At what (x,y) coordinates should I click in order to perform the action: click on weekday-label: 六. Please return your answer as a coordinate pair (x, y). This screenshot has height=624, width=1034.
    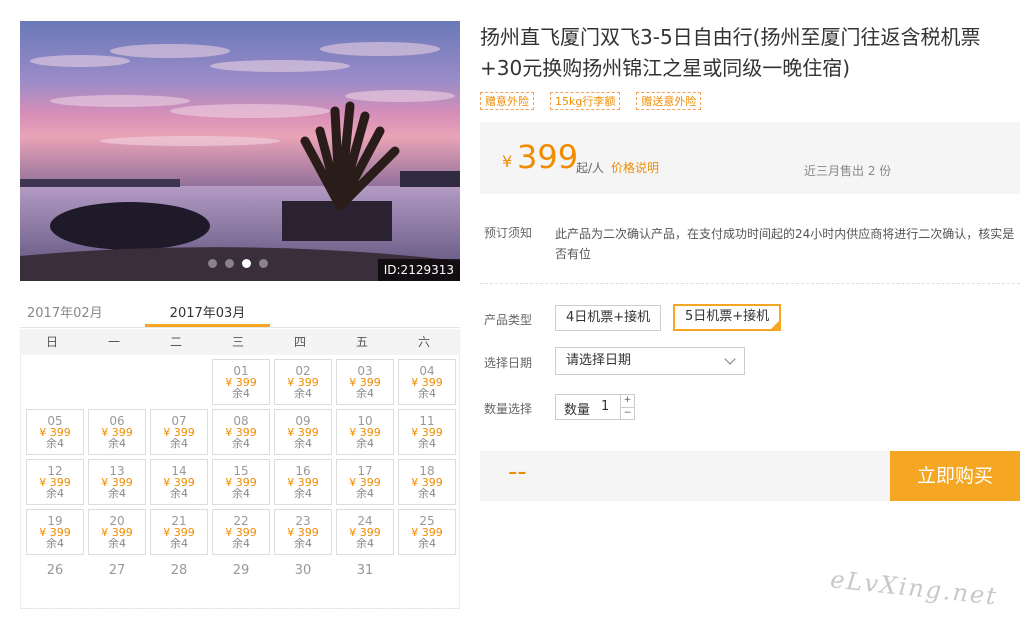
    Looking at the image, I should click on (423, 342).